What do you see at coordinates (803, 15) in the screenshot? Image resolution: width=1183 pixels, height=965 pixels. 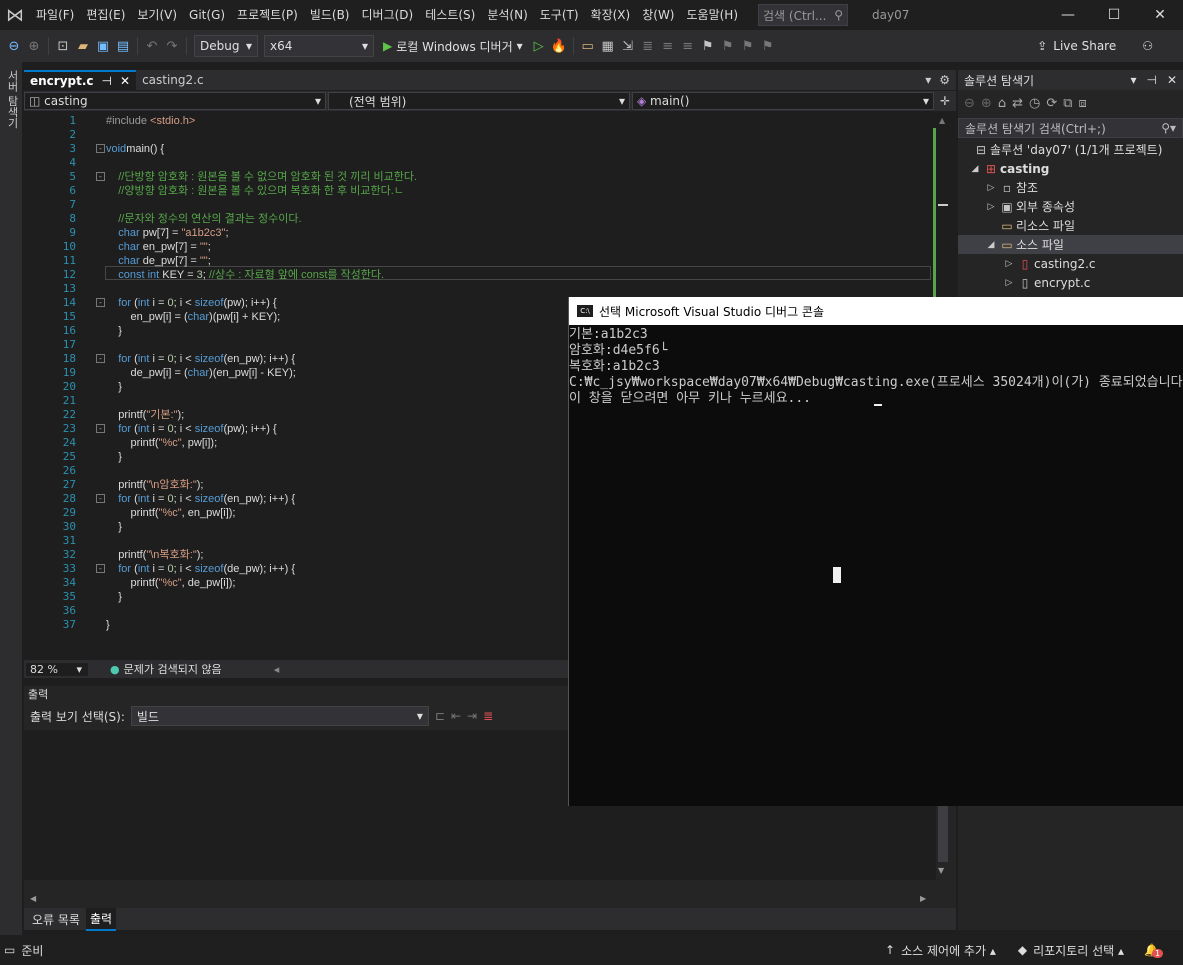 I see `search-box: 검색 (Ctrl... ⚲` at bounding box center [803, 15].